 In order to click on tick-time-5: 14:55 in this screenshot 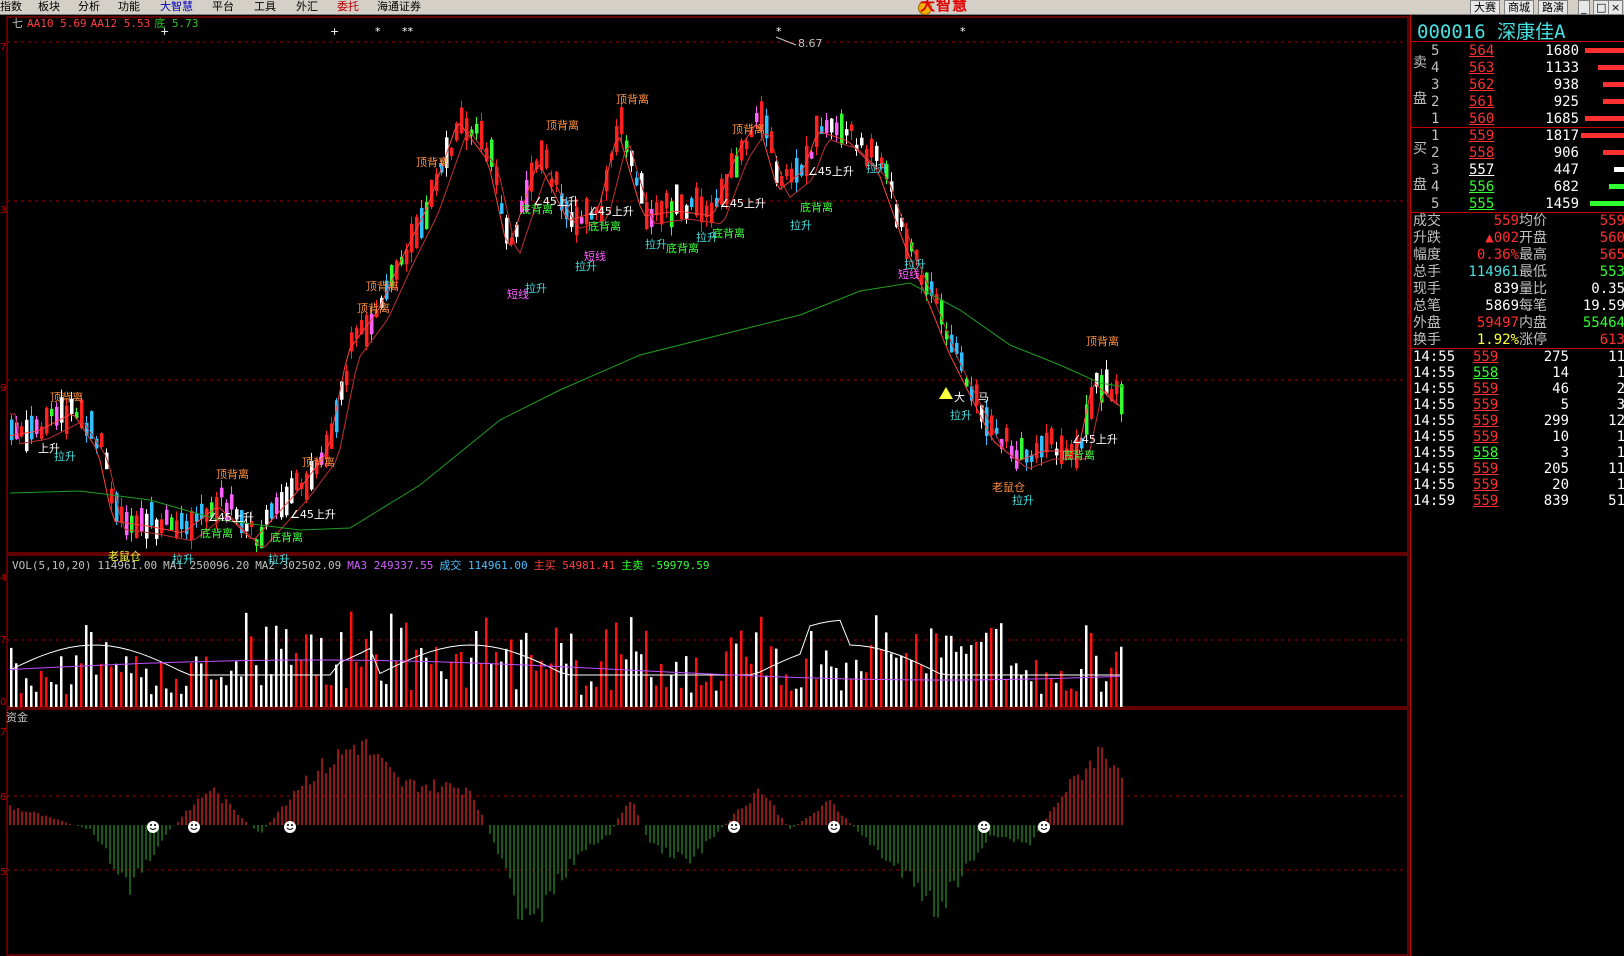, I will do `click(1434, 437)`.